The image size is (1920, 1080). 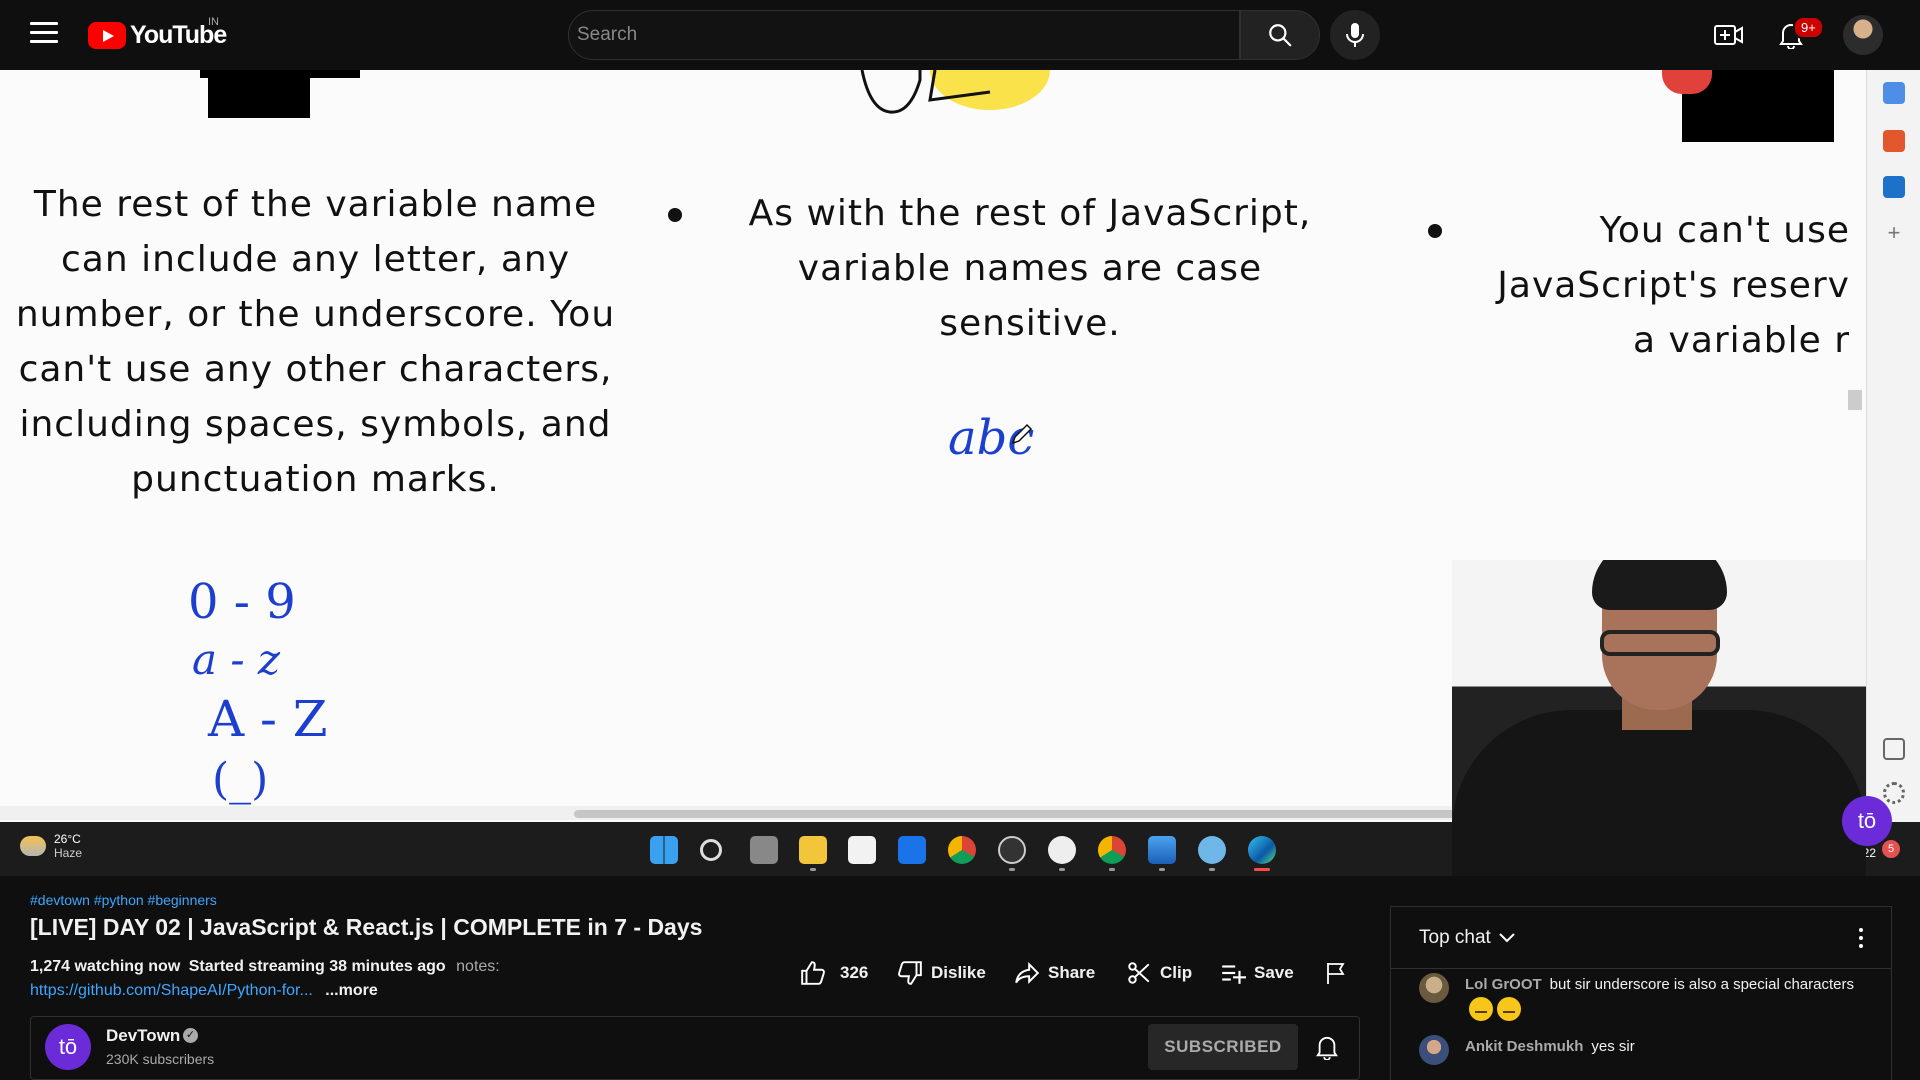 I want to click on thumbs-down-icon, so click(x=910, y=973).